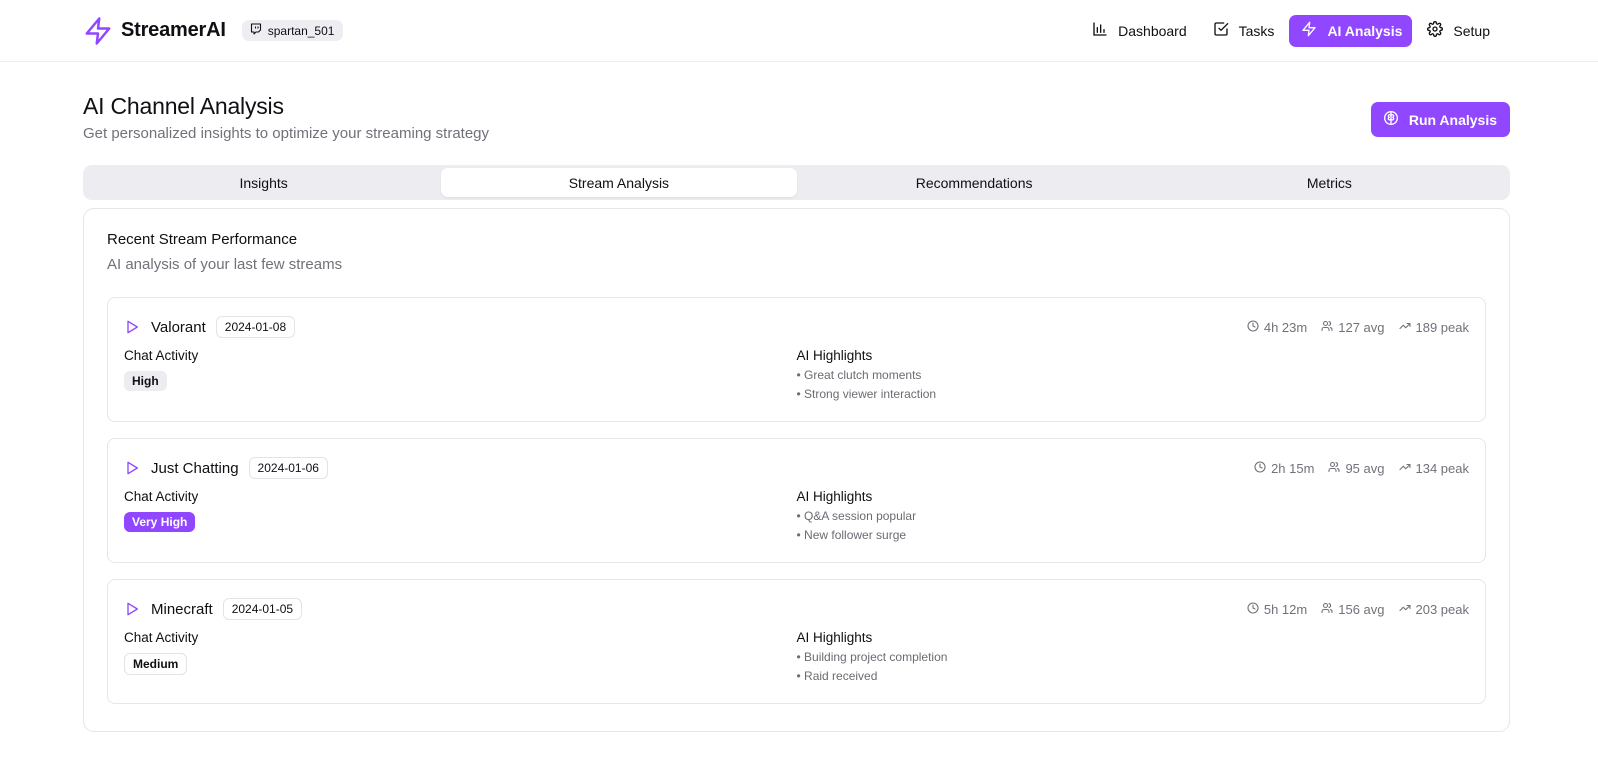  Describe the element at coordinates (1256, 30) in the screenshot. I see `nav-tasks-label: Tasks` at that location.